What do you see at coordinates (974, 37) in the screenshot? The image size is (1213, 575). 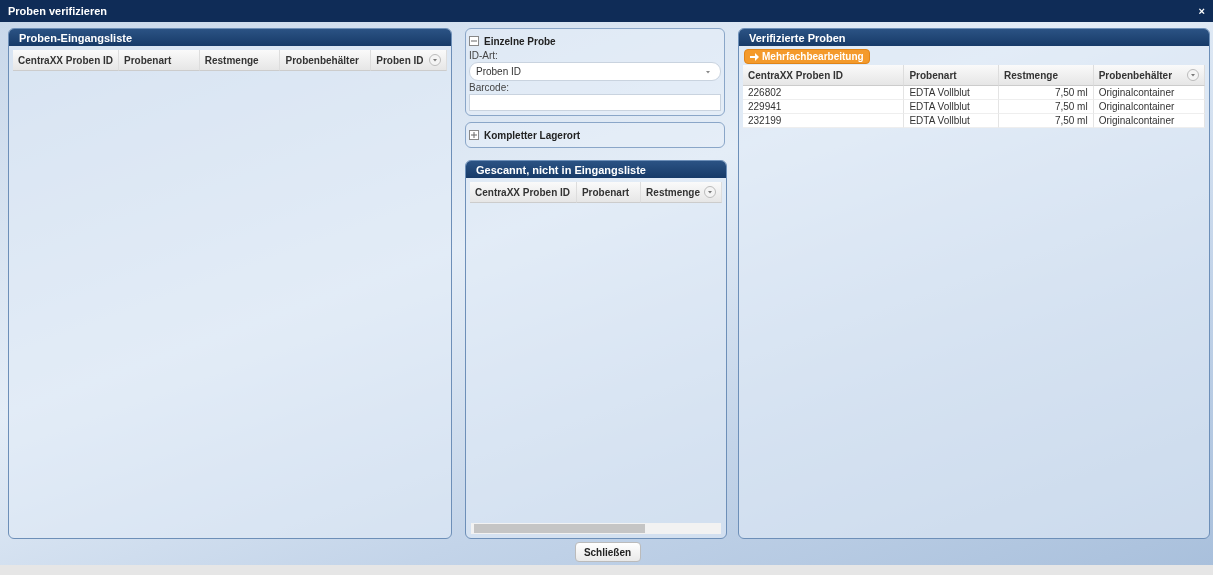 I see `panel-title: Verifizierte Proben` at bounding box center [974, 37].